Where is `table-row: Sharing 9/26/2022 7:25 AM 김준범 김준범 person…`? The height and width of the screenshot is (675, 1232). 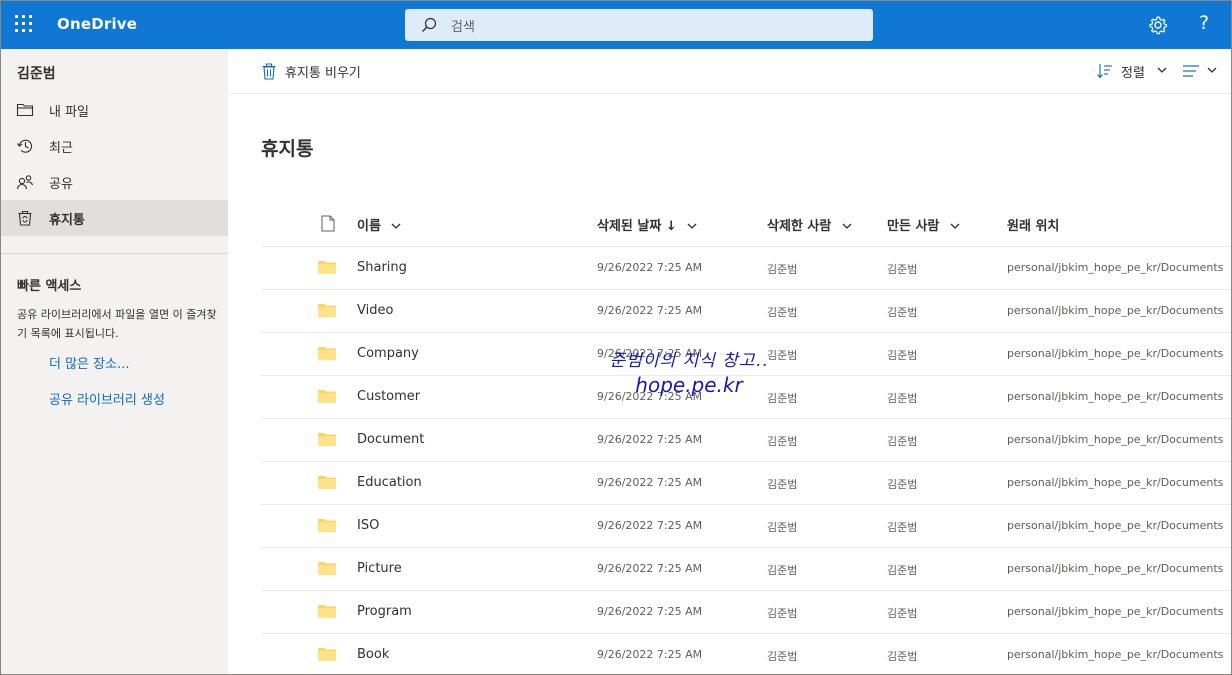
table-row: Sharing 9/26/2022 7:25 AM 김준범 김준범 person… is located at coordinates (746, 268).